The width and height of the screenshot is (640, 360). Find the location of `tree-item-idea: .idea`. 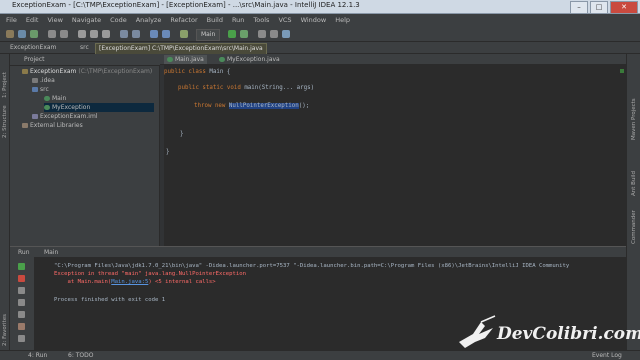

tree-item-idea: .idea is located at coordinates (43, 80).